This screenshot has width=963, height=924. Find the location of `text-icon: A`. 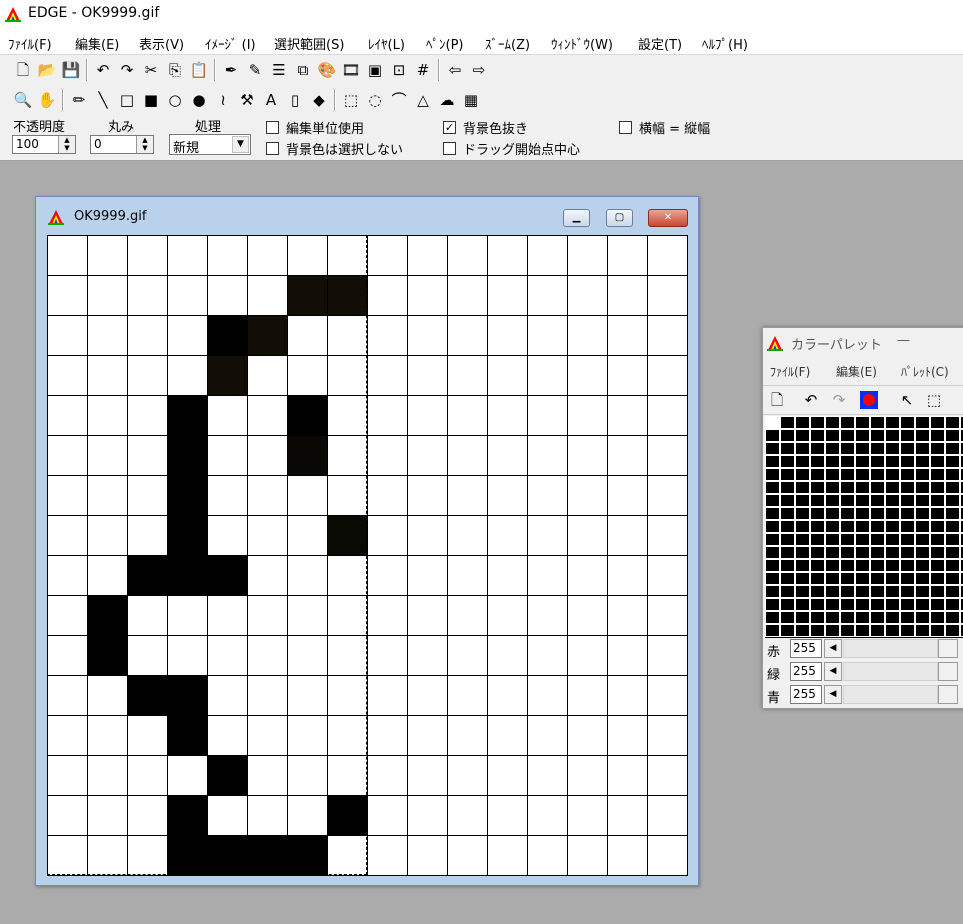

text-icon: A is located at coordinates (271, 100).